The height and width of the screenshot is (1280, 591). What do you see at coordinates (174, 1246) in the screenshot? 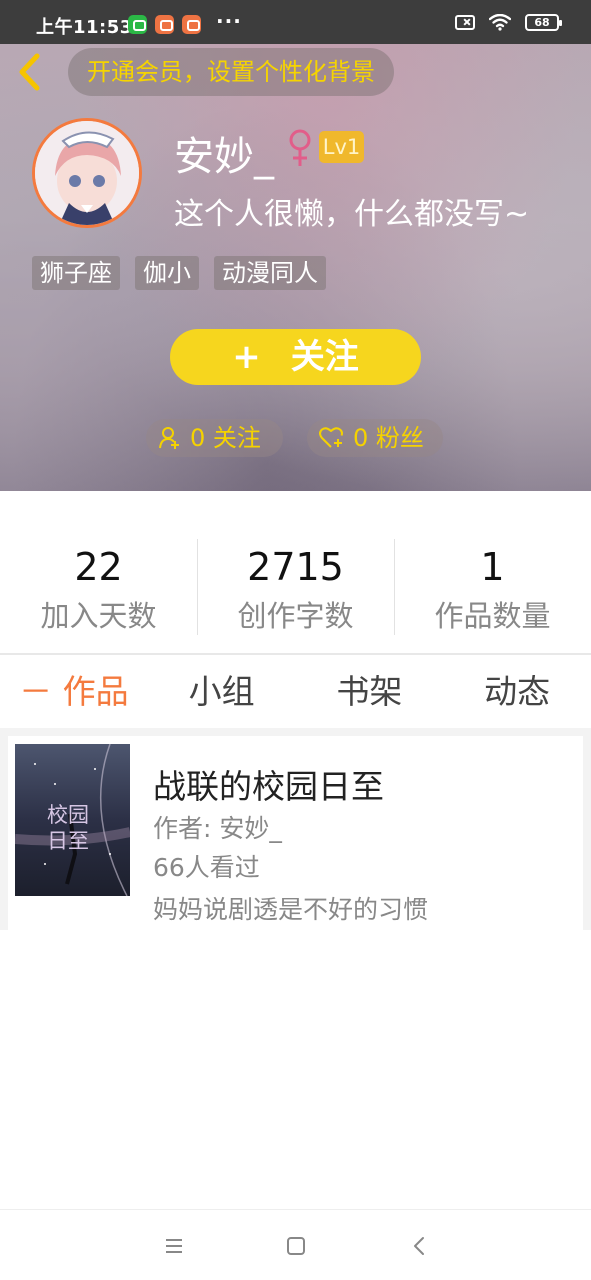
I see `recent-apps-icon` at bounding box center [174, 1246].